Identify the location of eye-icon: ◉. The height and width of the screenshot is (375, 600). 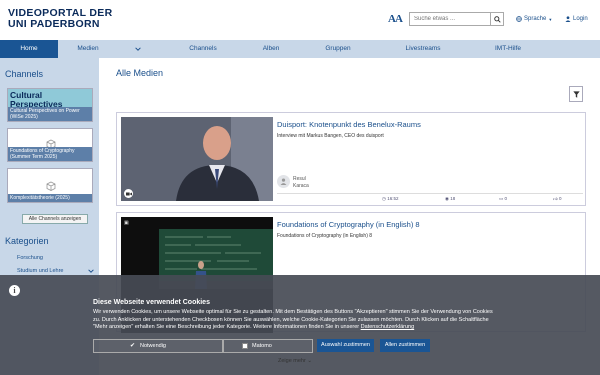
(447, 198).